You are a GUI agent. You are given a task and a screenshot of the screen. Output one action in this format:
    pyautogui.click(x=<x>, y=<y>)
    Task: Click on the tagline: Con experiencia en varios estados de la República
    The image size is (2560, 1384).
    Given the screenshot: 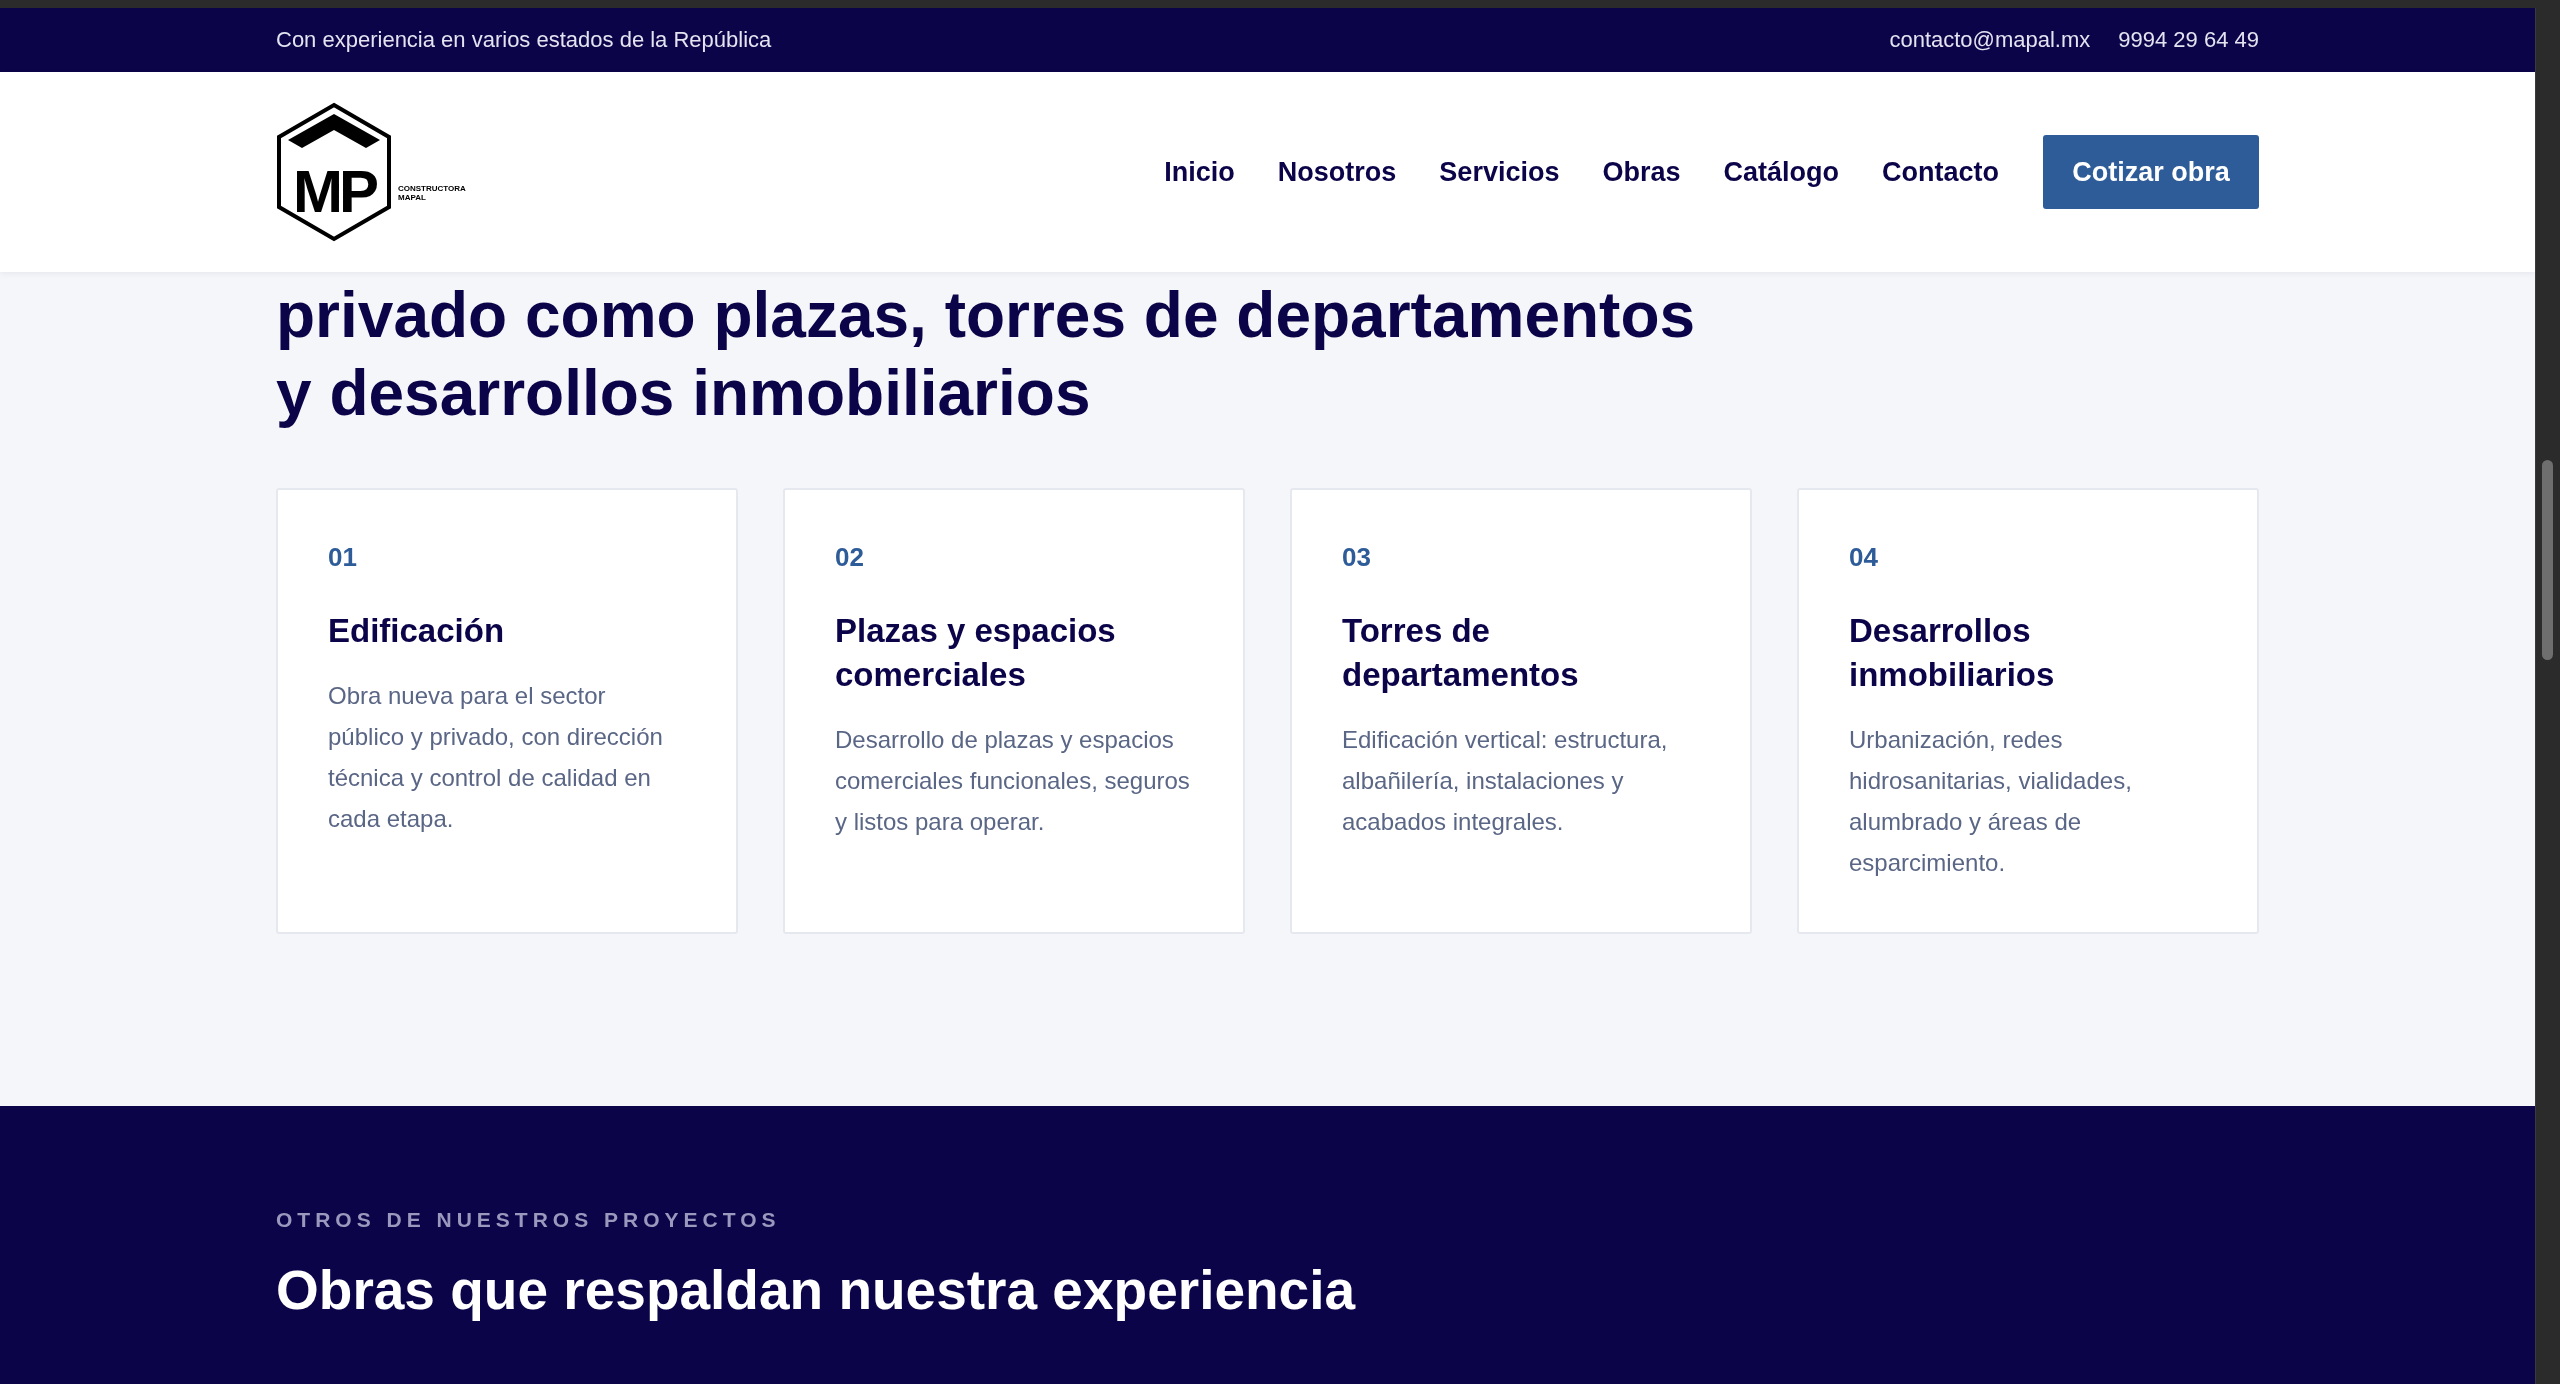 What is the action you would take?
    pyautogui.click(x=524, y=40)
    